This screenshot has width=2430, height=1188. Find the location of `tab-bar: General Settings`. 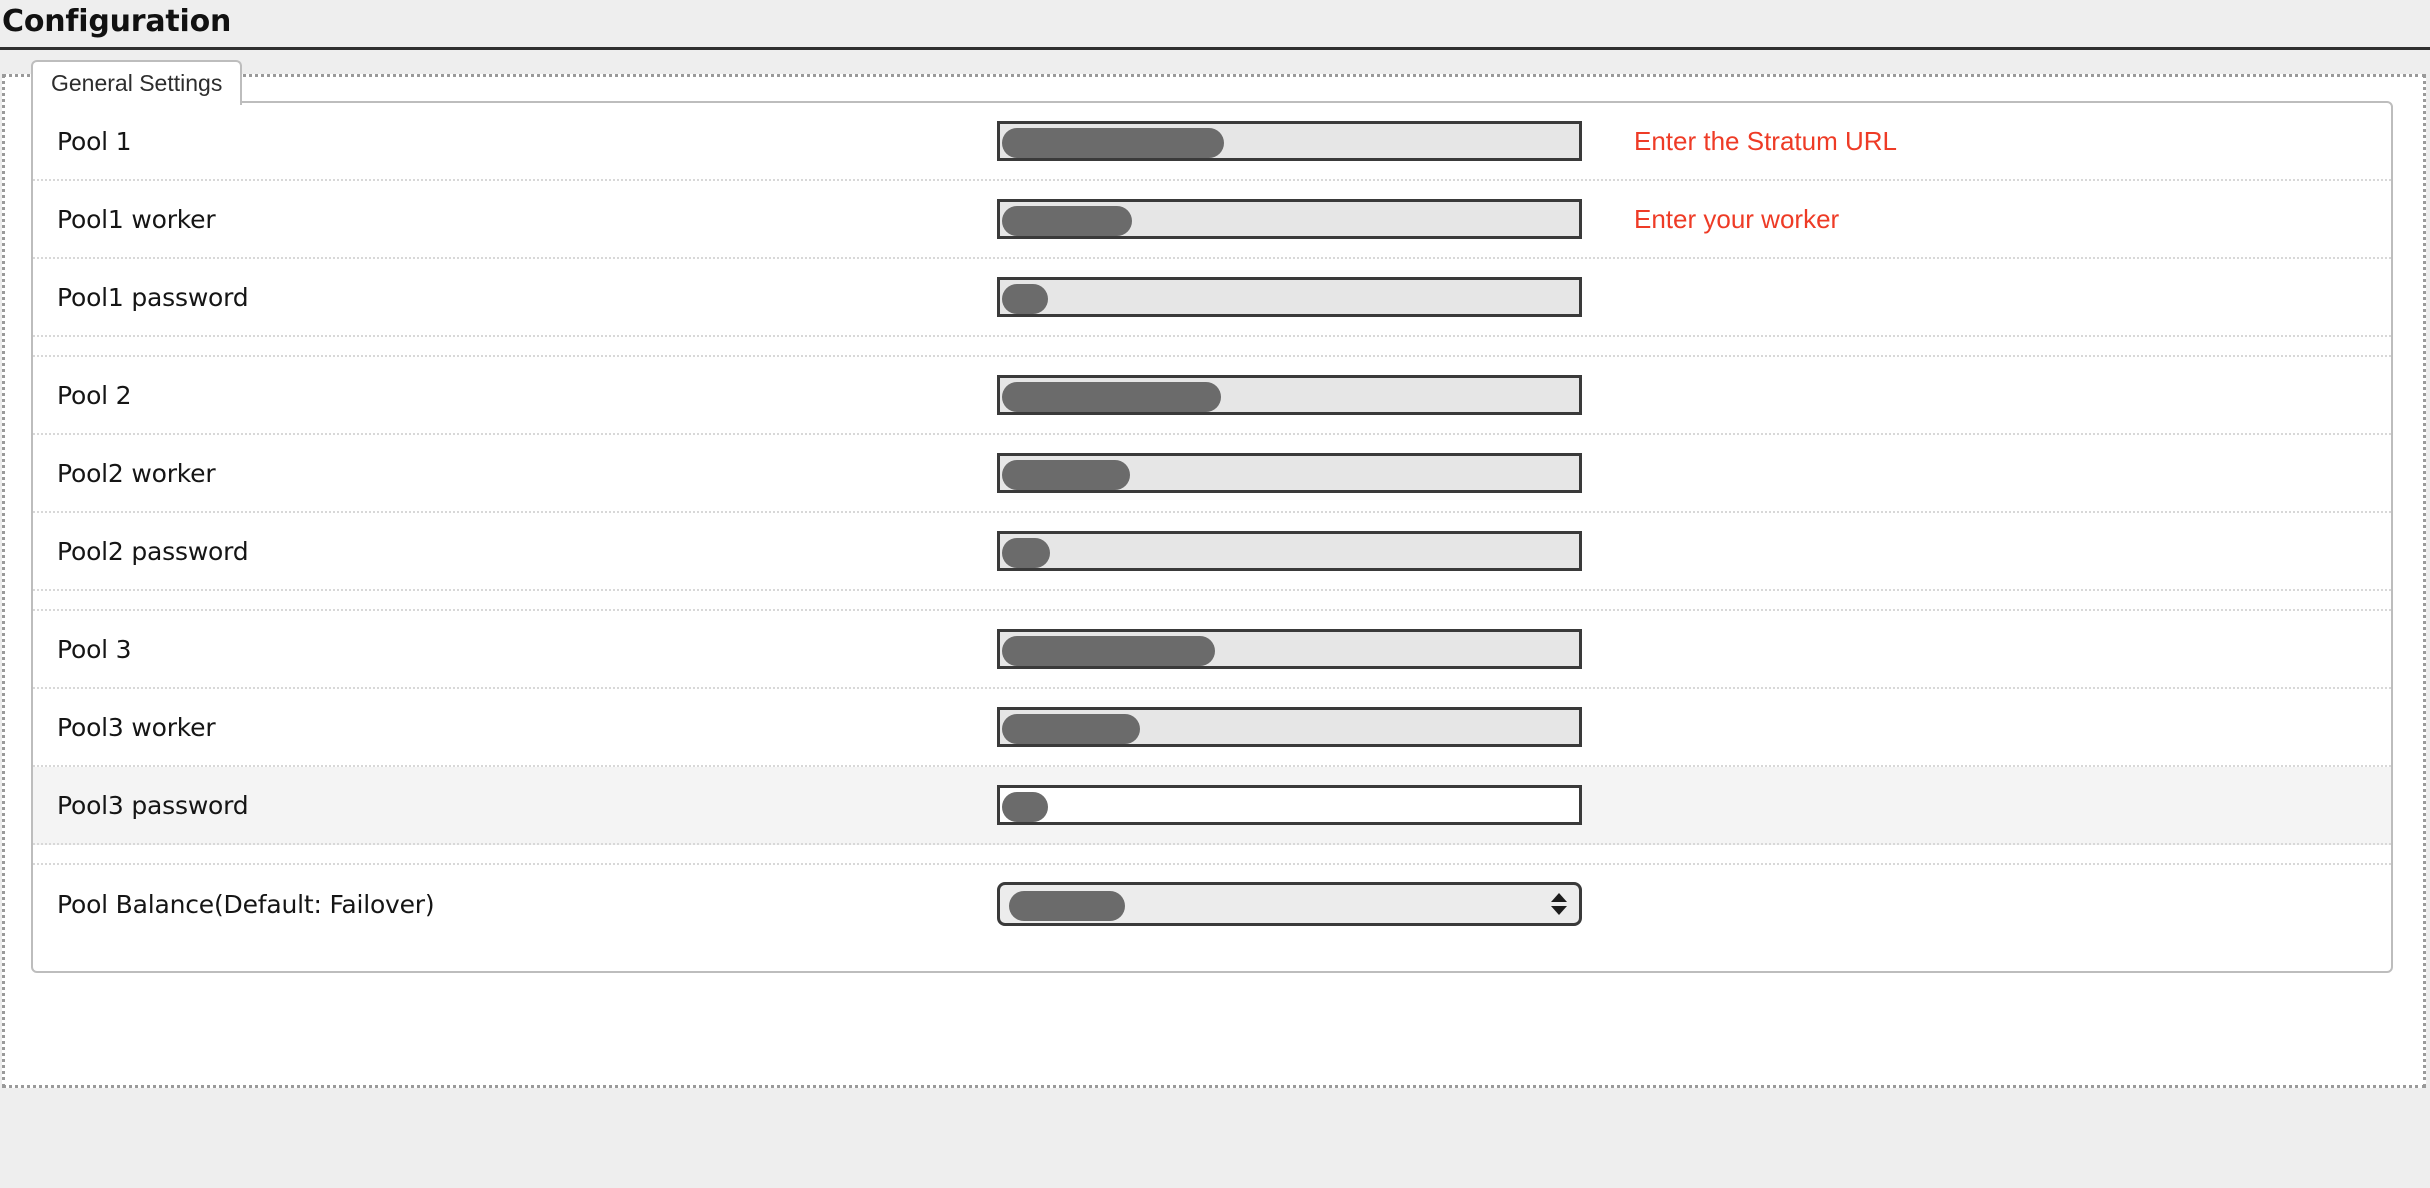

tab-bar: General Settings is located at coordinates (137, 82).